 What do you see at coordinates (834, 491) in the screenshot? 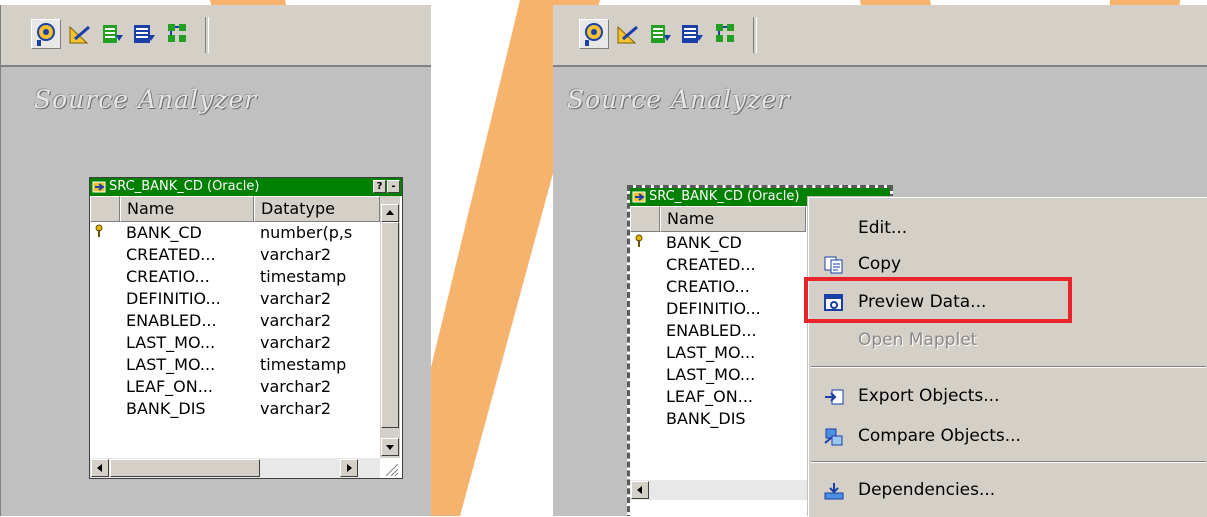
I see `dependencies-icon` at bounding box center [834, 491].